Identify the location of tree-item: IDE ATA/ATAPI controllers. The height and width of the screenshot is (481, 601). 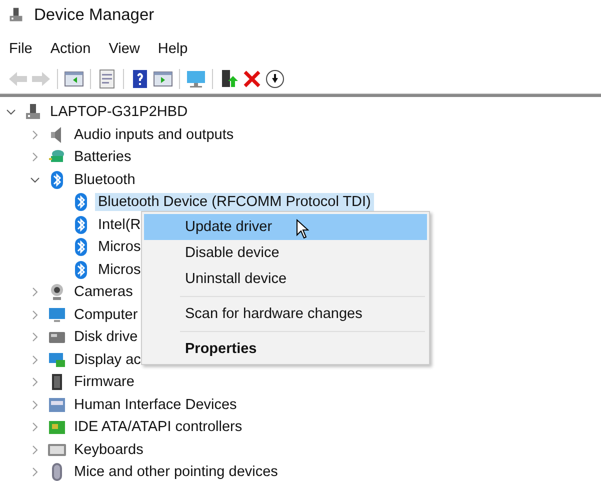
(158, 427).